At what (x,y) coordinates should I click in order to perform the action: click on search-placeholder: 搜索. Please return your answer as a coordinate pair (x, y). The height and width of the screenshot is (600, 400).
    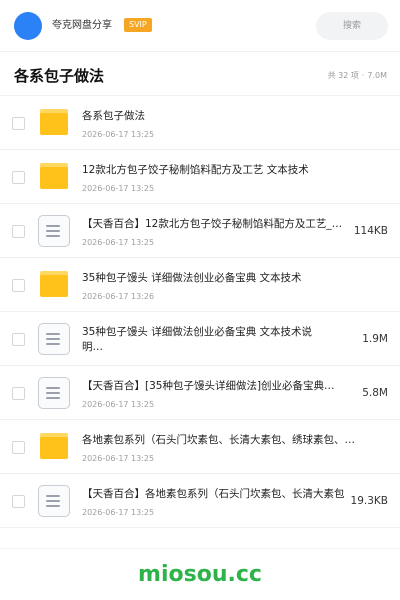
    Looking at the image, I should click on (351, 26).